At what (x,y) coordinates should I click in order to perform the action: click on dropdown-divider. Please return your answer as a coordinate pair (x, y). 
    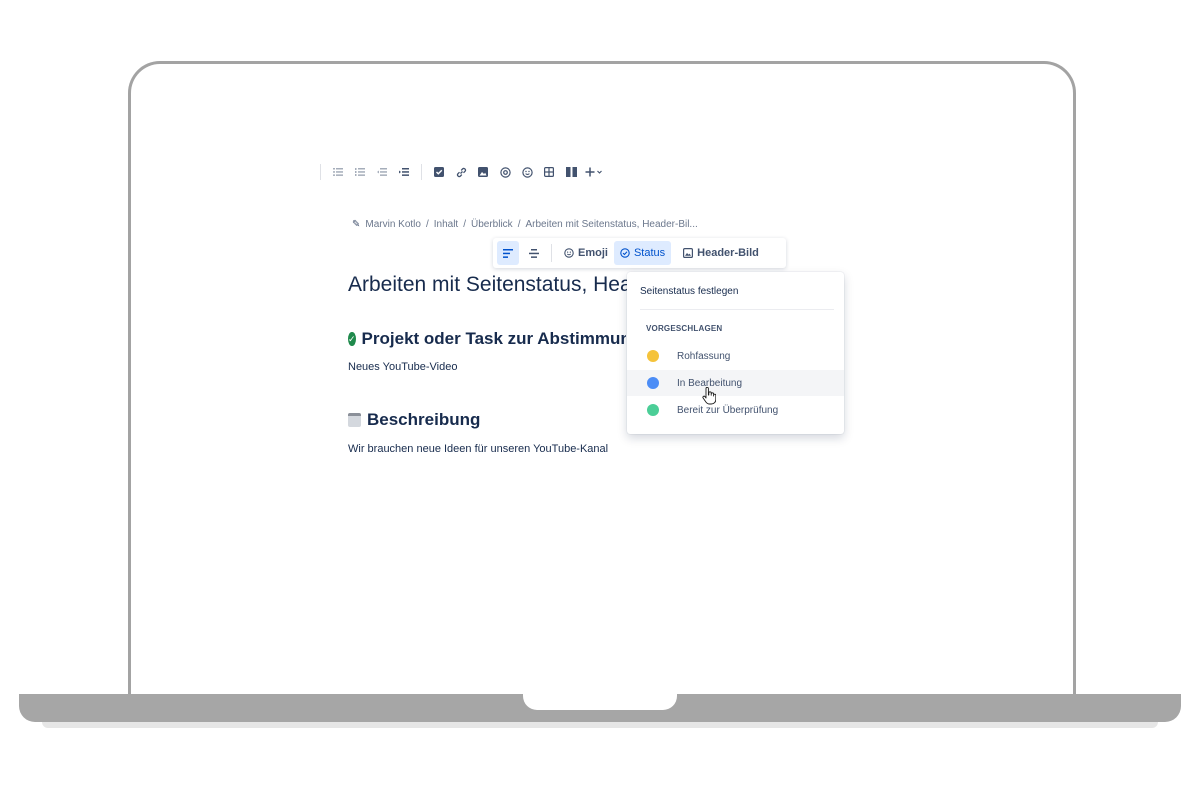
    Looking at the image, I should click on (737, 309).